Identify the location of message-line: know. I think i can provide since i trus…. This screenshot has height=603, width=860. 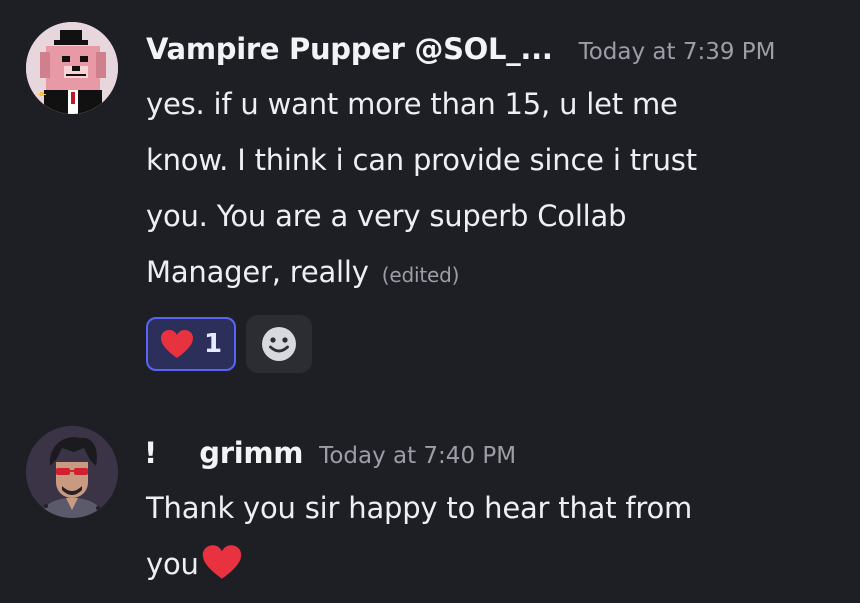
(421, 160).